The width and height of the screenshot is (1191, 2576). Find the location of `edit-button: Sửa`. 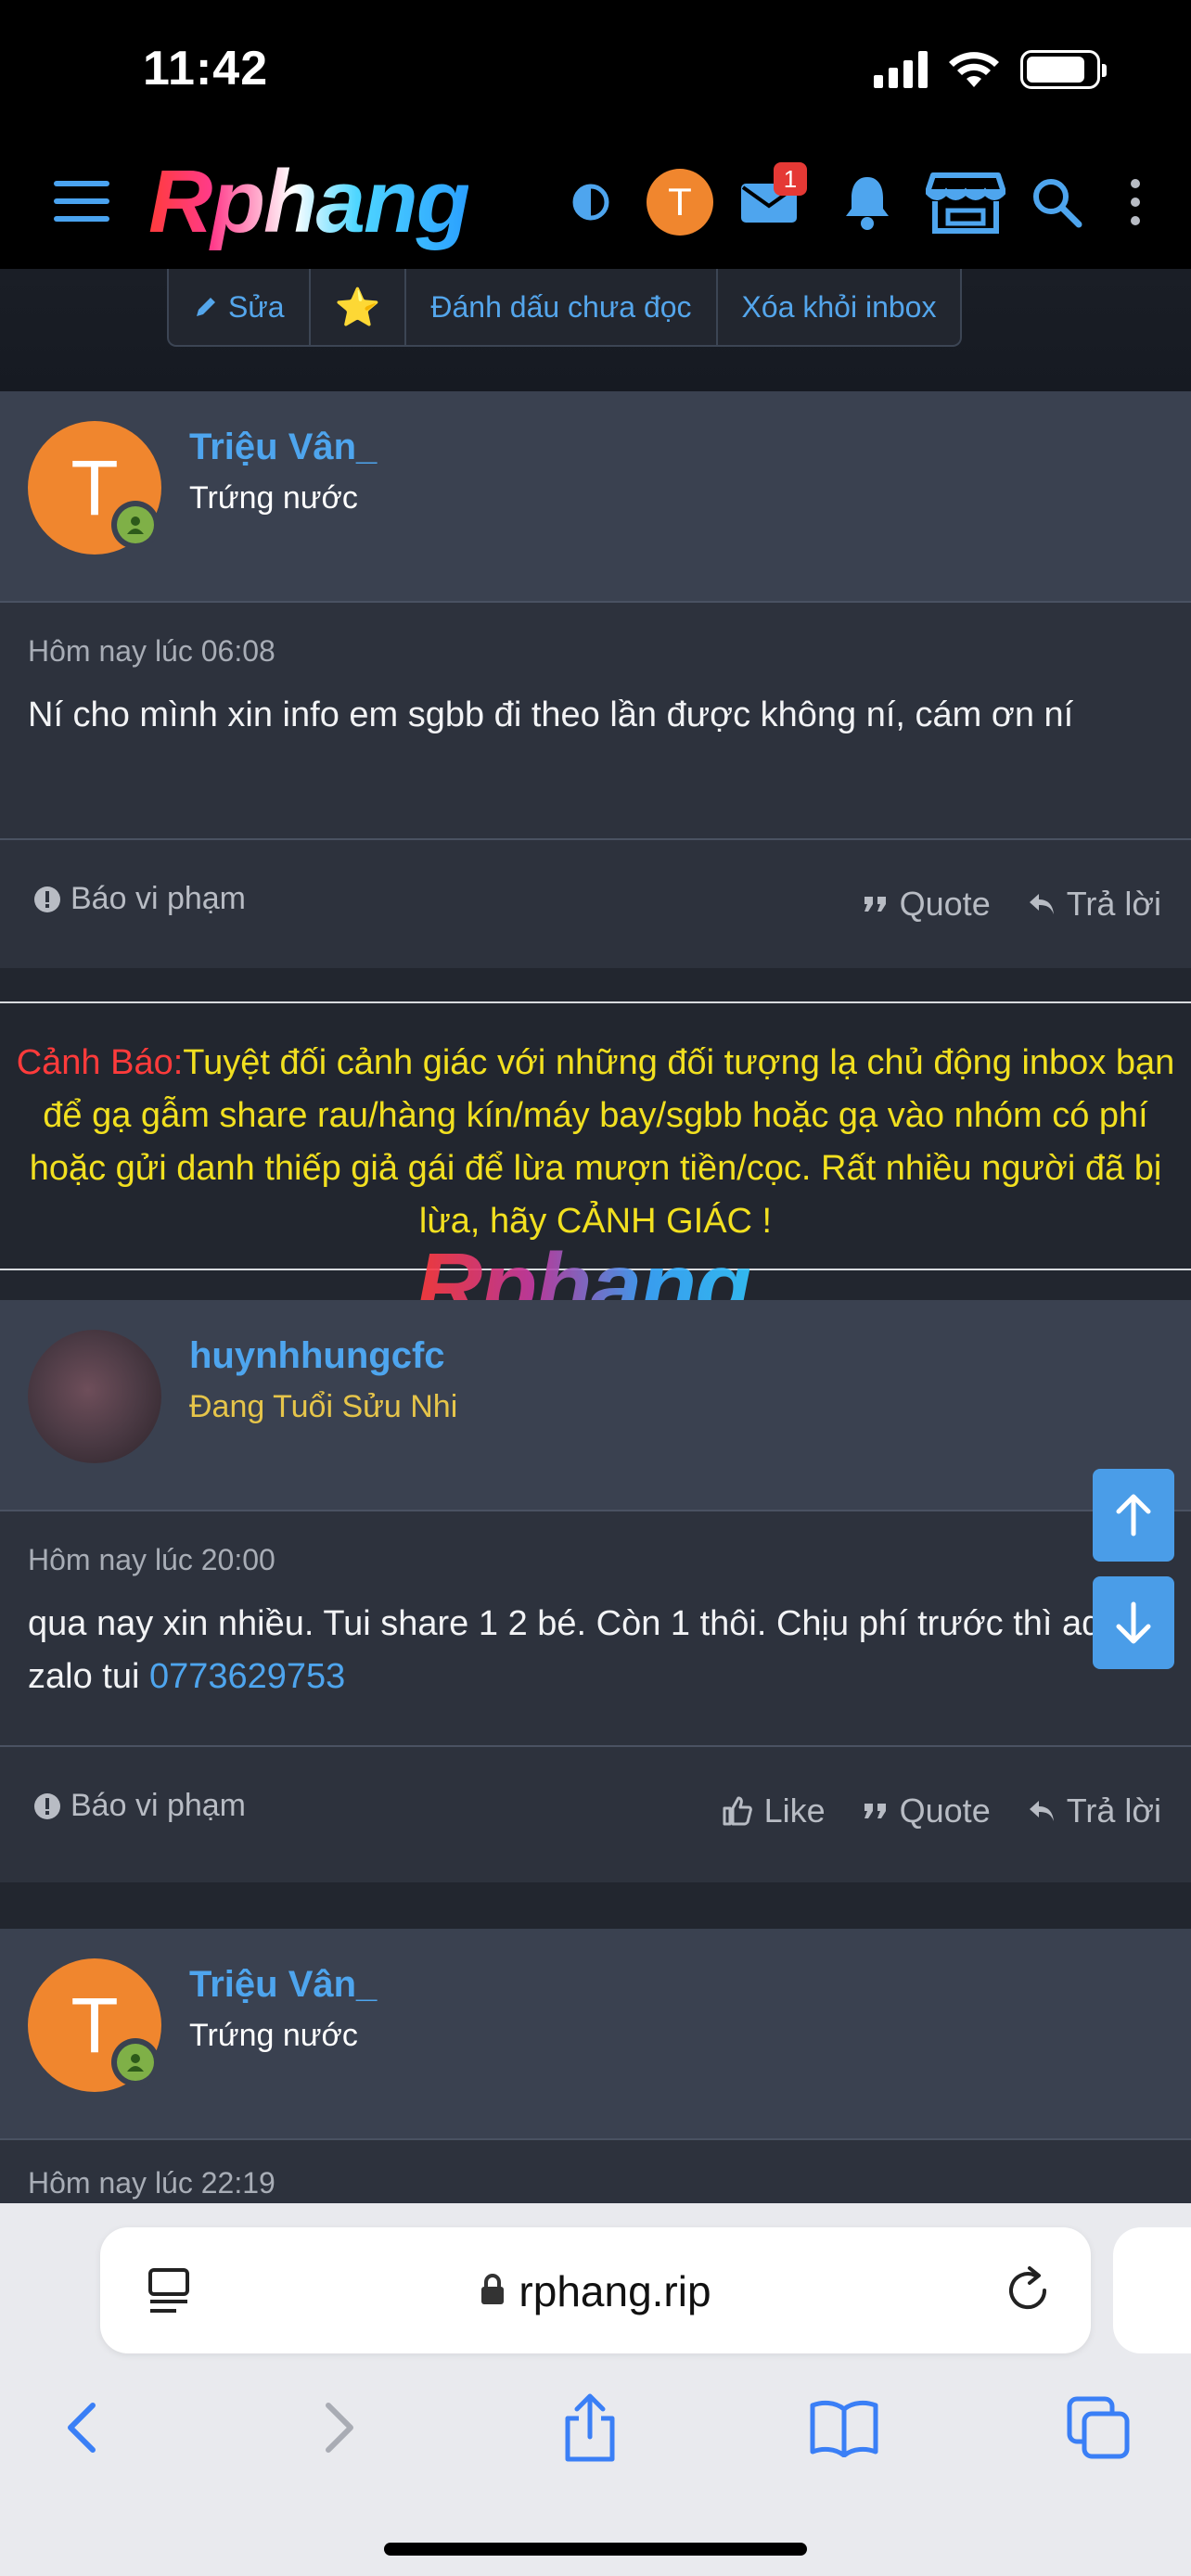

edit-button: Sửa is located at coordinates (240, 307).